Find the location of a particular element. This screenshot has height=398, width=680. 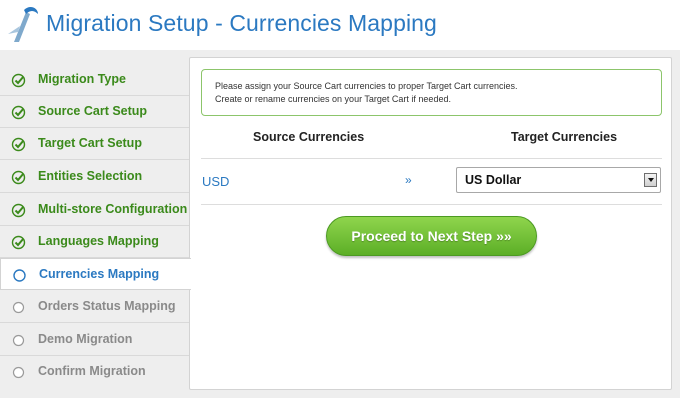

step-migration-type: Migration Type is located at coordinates (94, 80).